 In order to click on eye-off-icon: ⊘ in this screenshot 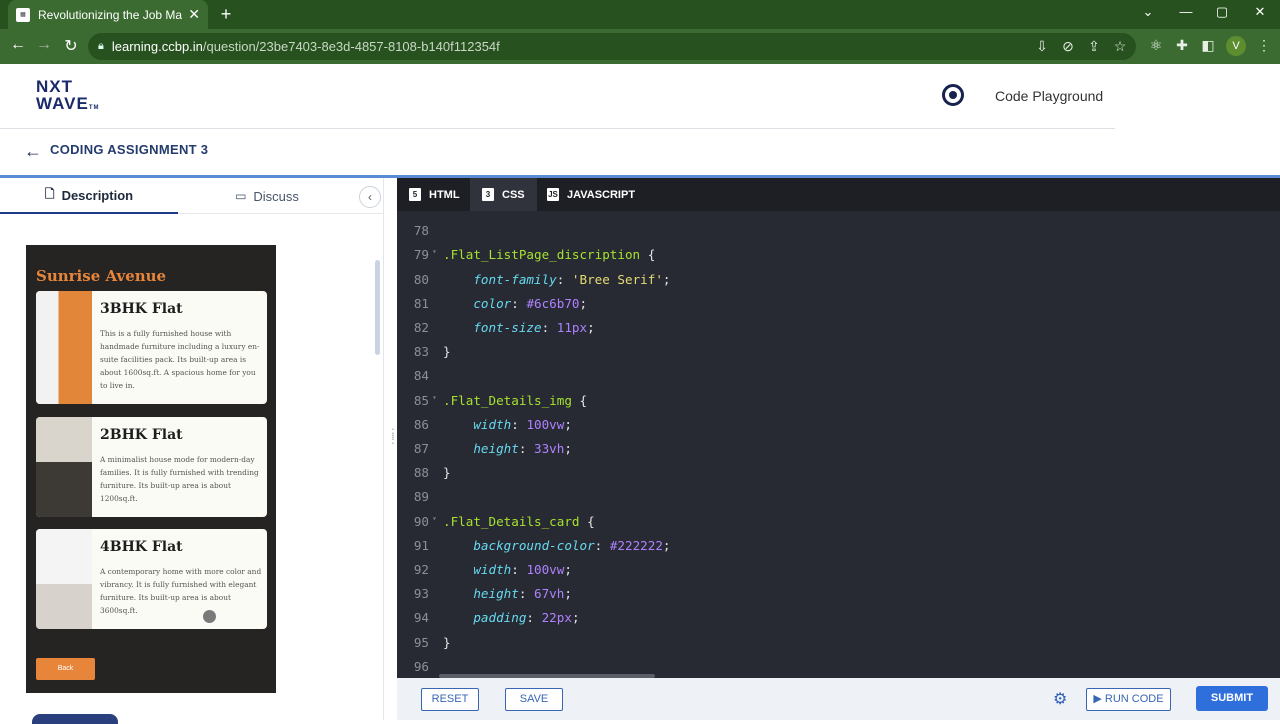, I will do `click(1068, 46)`.